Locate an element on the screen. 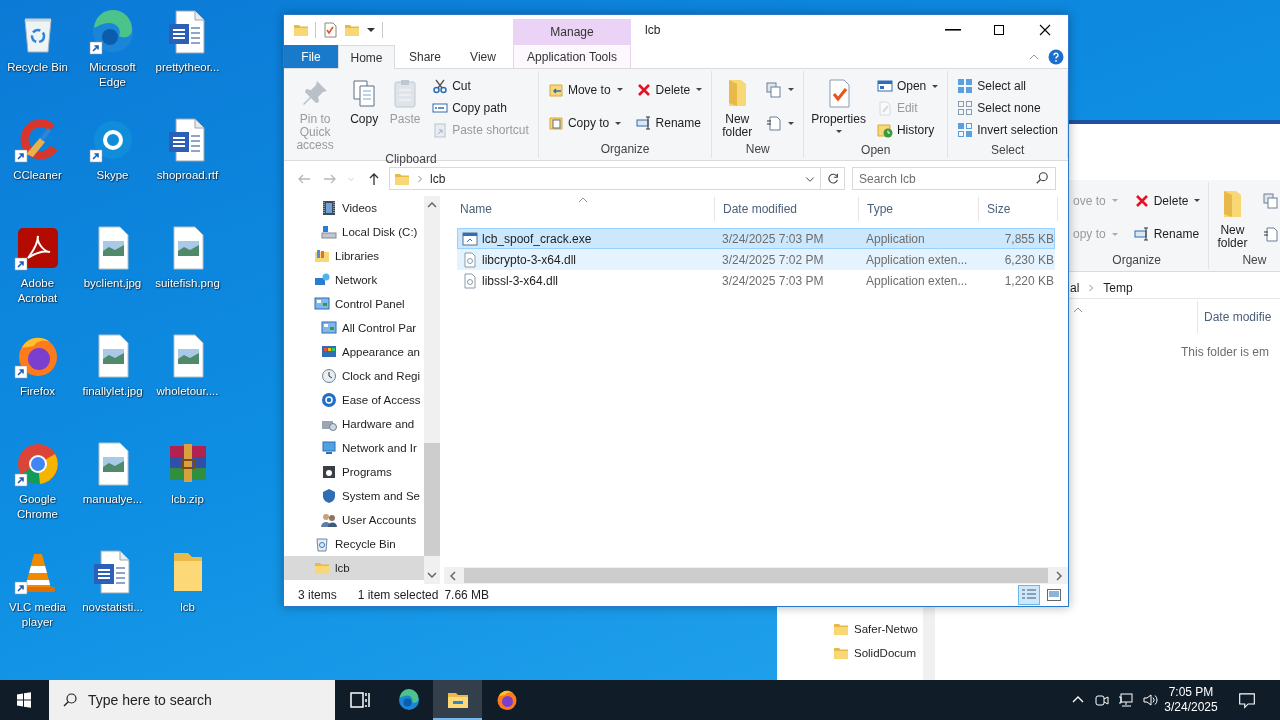 This screenshot has height=720, width=1280. clock: 7:05 PM 3/24/2025 is located at coordinates (1191, 700).